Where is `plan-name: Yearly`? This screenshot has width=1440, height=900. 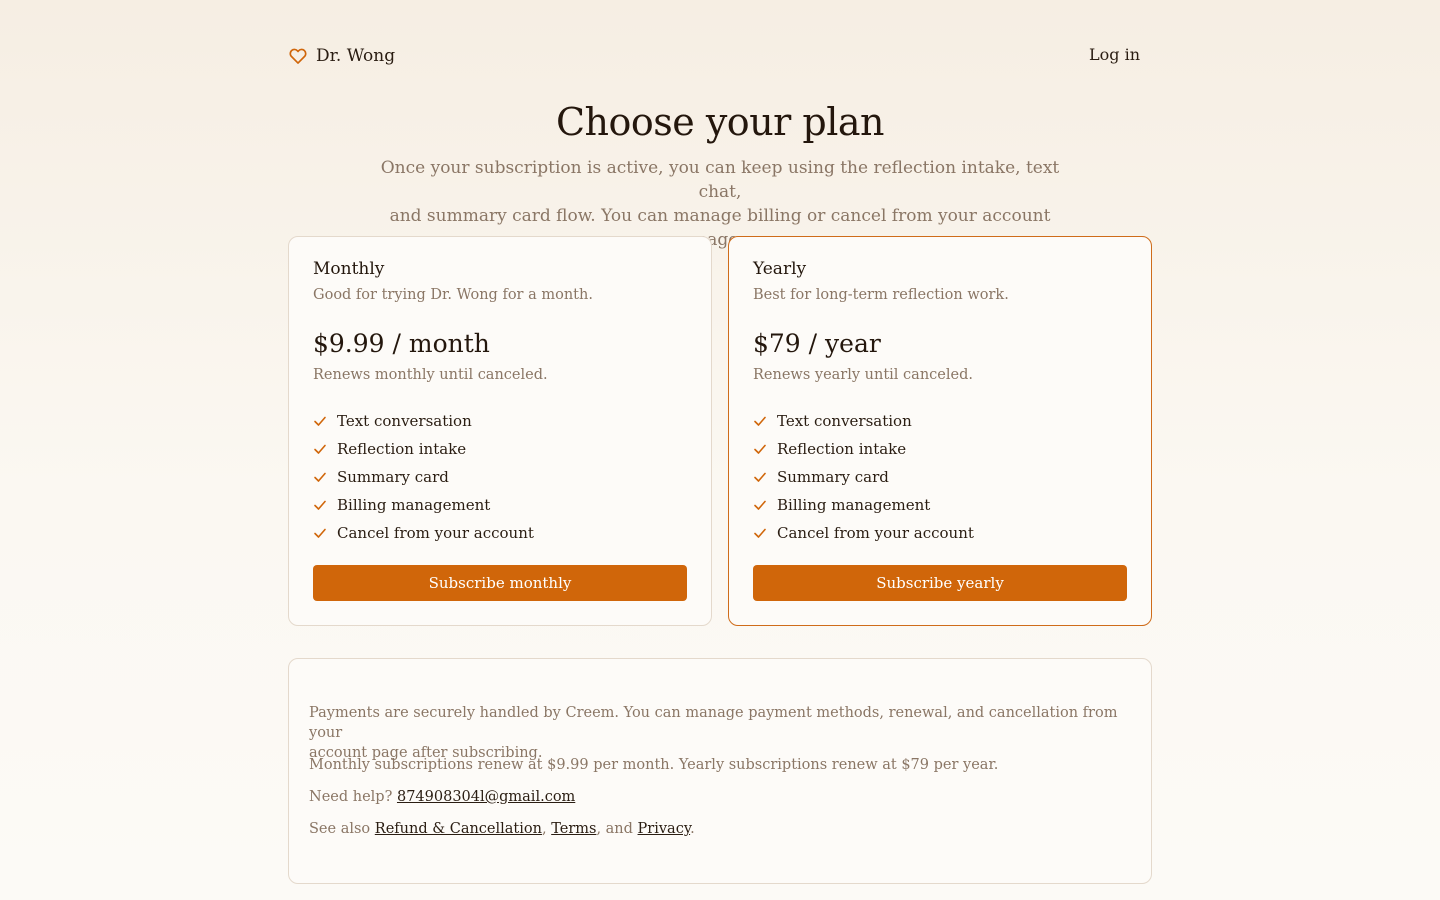 plan-name: Yearly is located at coordinates (780, 269).